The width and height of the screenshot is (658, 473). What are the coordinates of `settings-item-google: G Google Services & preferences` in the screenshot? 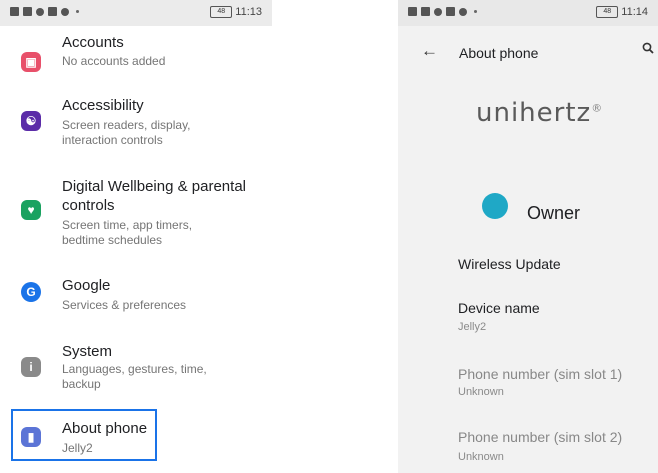 It's located at (136, 296).